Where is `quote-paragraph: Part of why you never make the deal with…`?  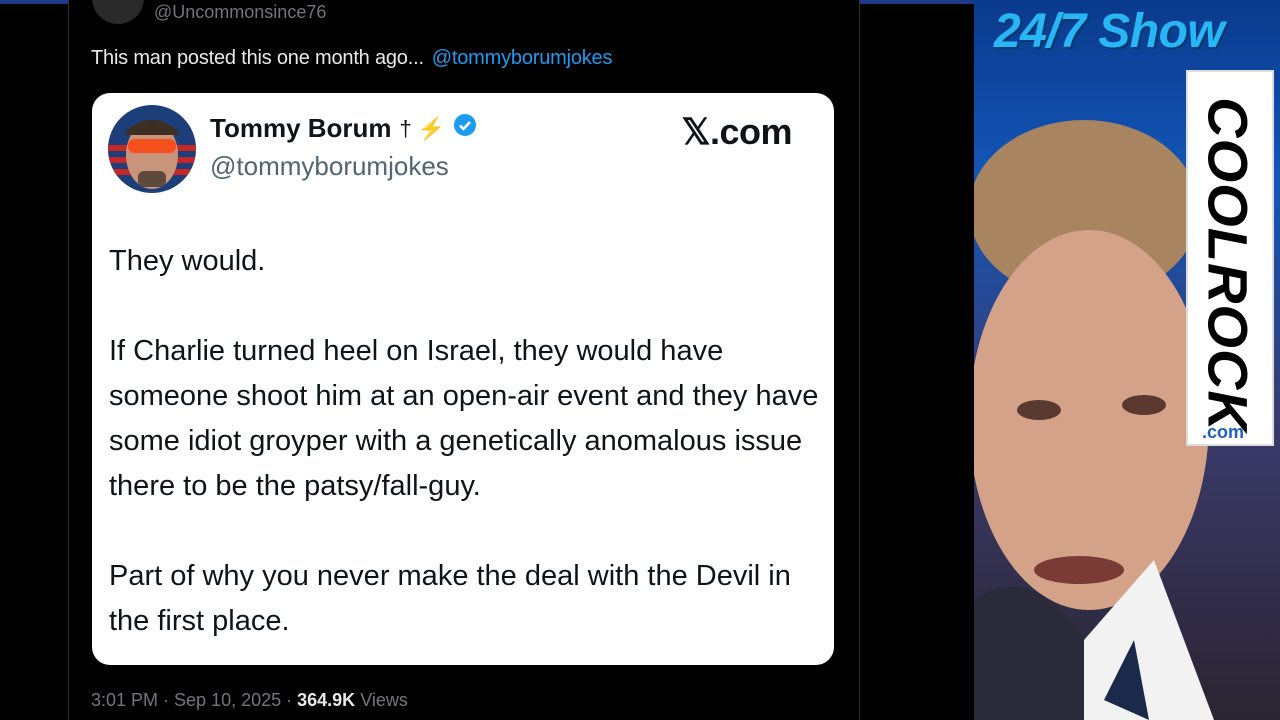 quote-paragraph: Part of why you never make the deal with… is located at coordinates (450, 598).